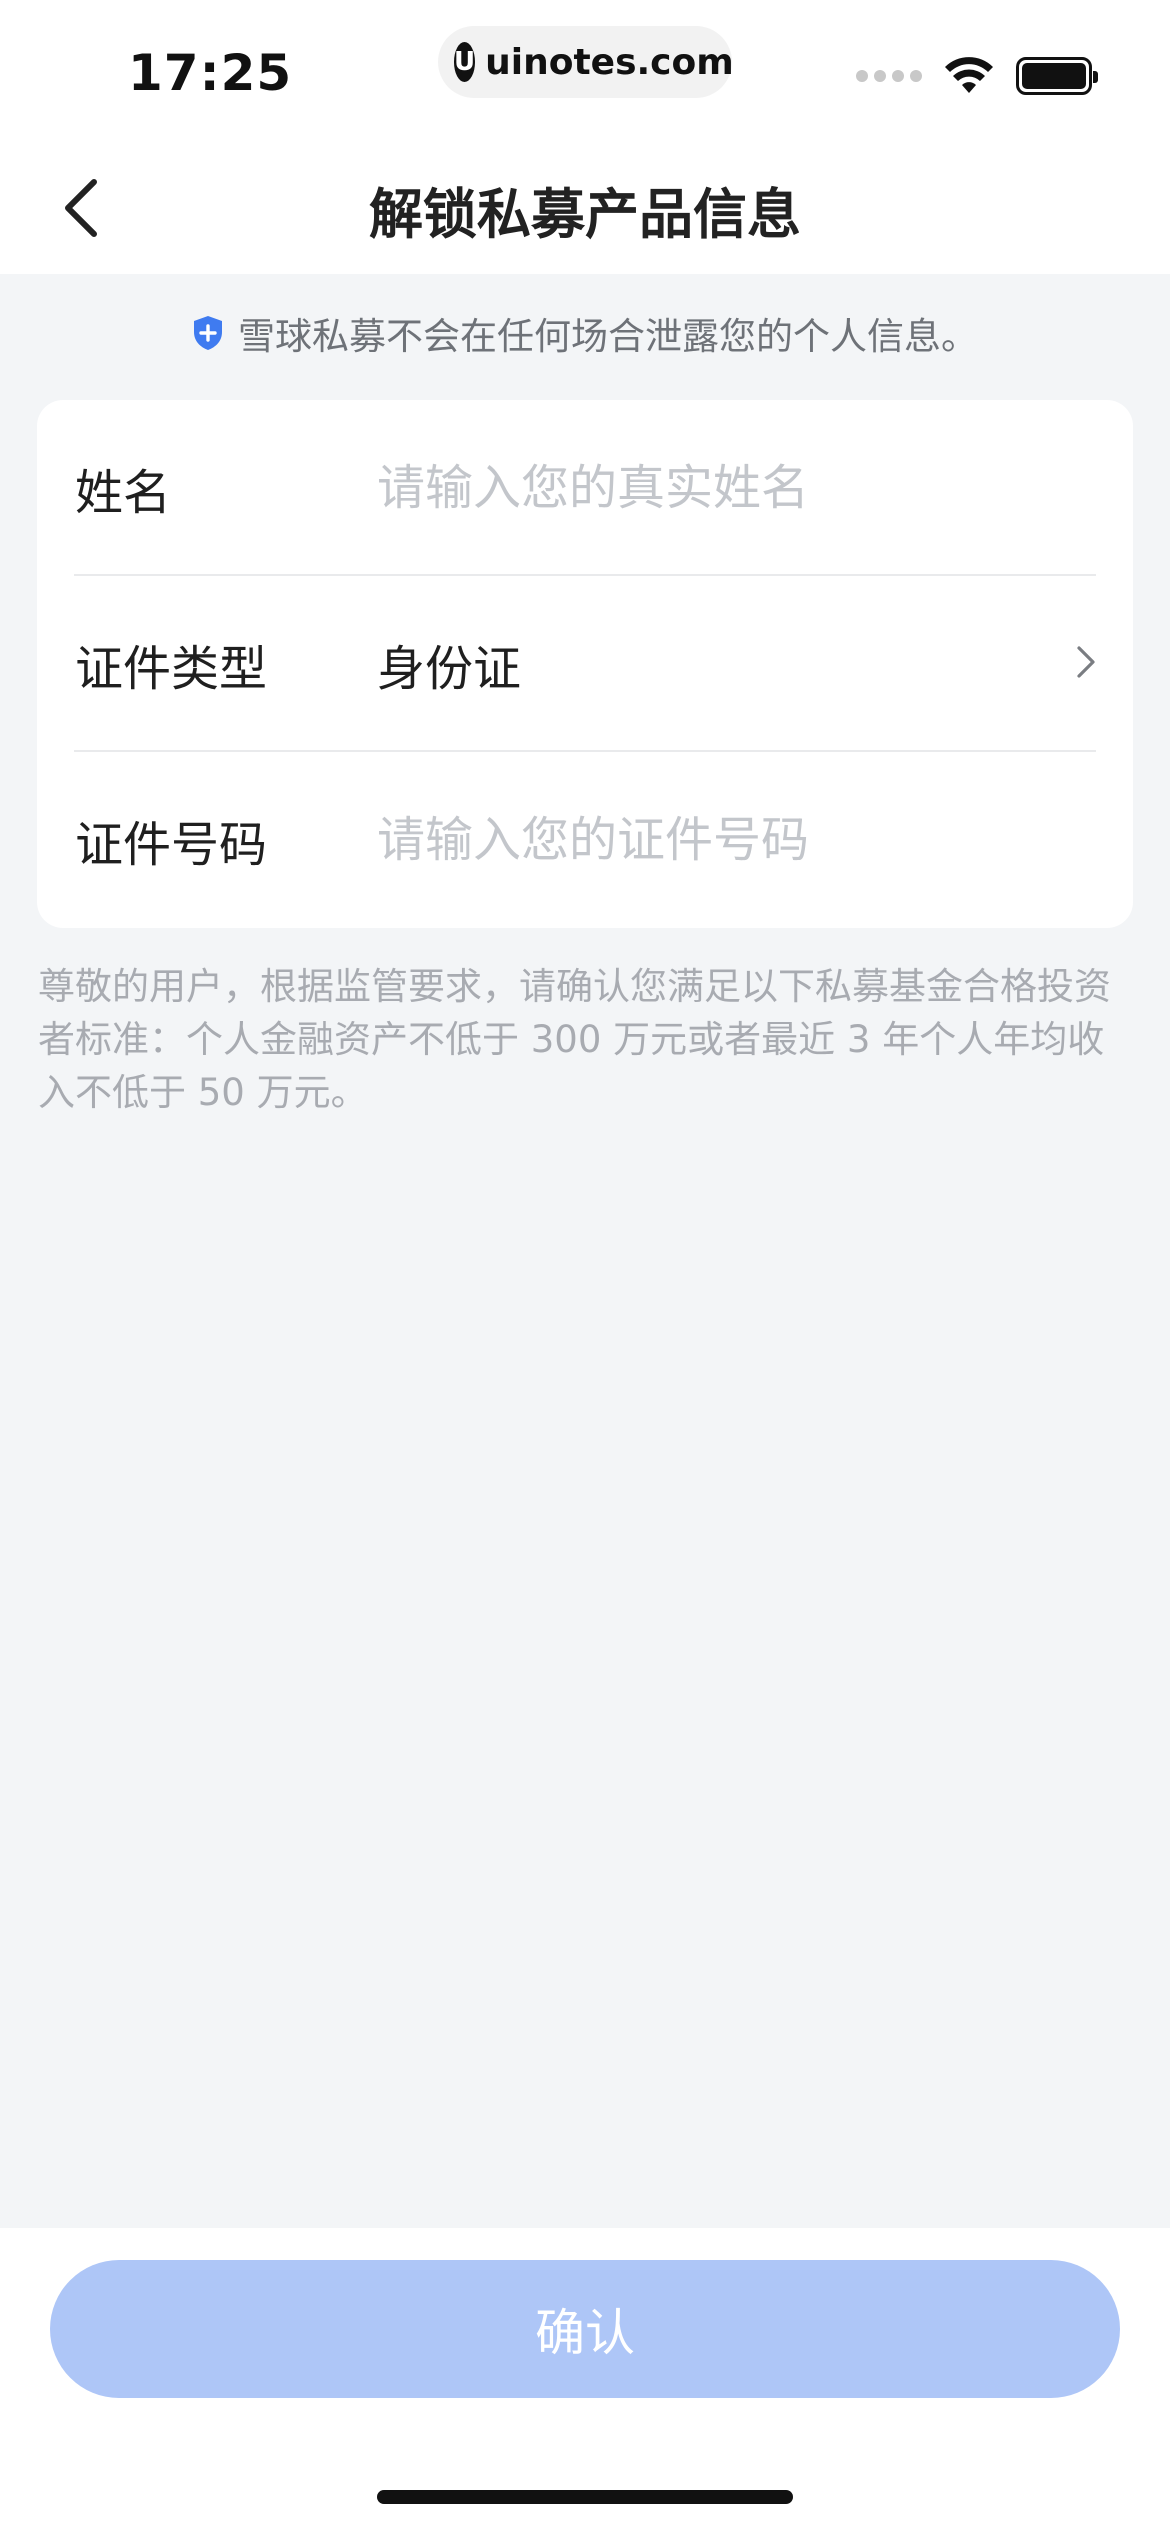  I want to click on shield-plus-icon, so click(208, 333).